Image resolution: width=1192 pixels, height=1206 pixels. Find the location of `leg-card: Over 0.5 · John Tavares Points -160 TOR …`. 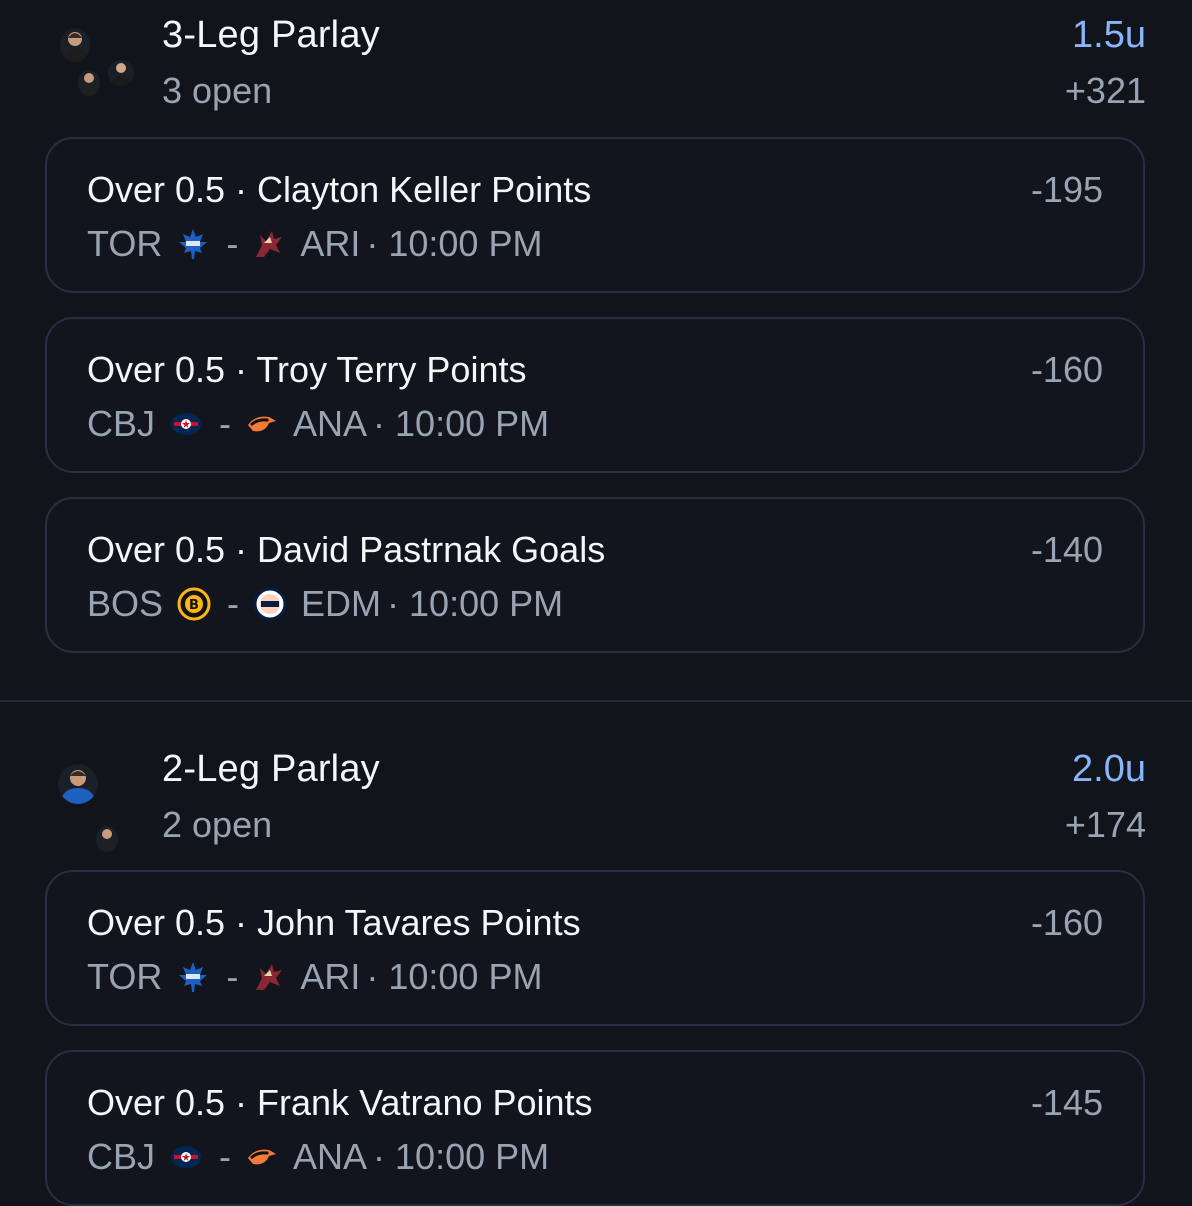

leg-card: Over 0.5 · John Tavares Points -160 TOR … is located at coordinates (595, 948).